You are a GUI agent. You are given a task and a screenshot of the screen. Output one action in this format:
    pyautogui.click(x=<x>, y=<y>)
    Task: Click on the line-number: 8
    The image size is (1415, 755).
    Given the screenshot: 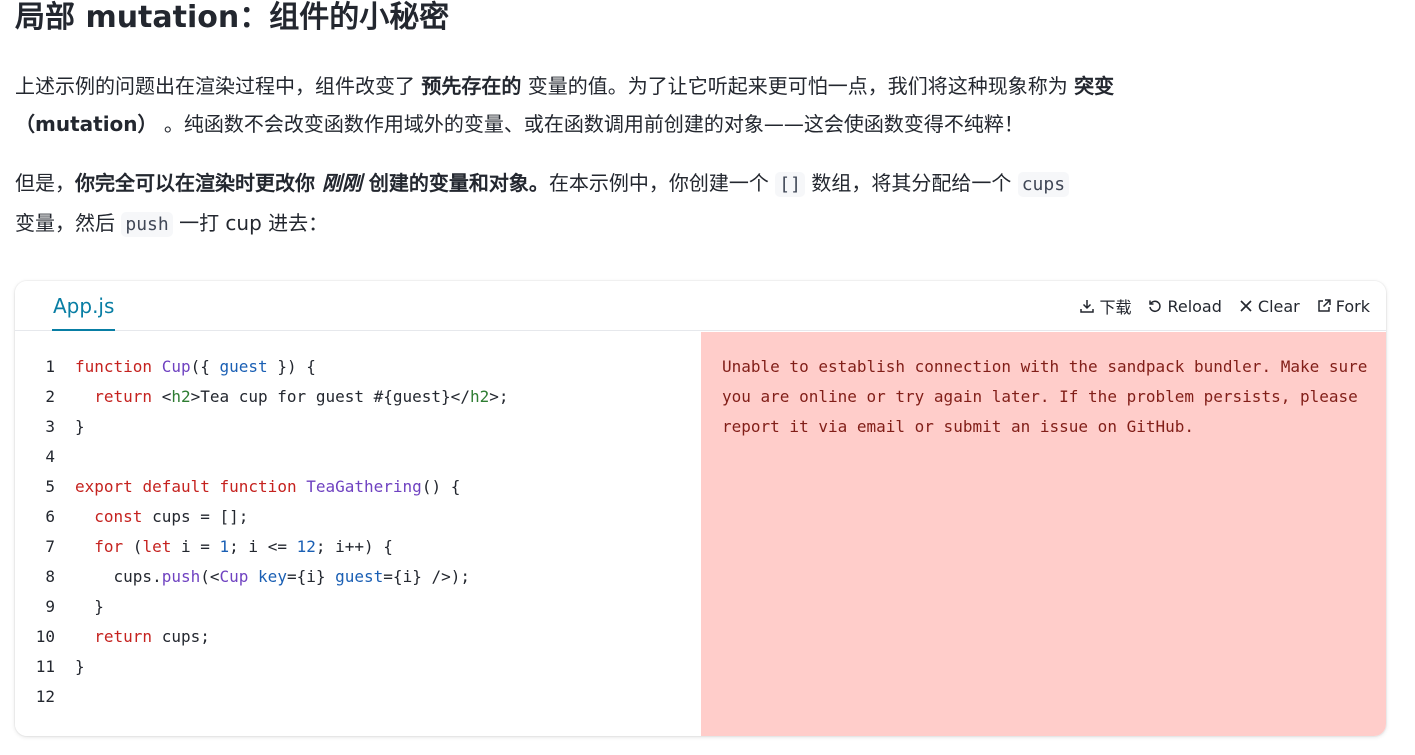 What is the action you would take?
    pyautogui.click(x=50, y=576)
    